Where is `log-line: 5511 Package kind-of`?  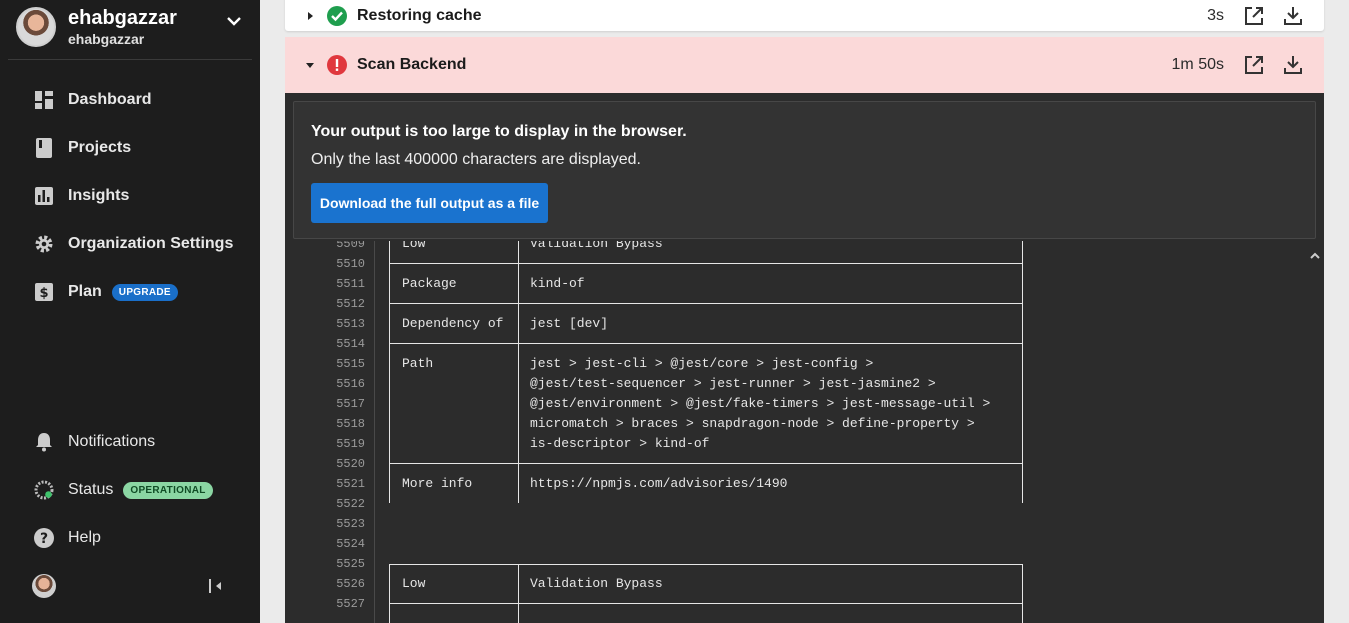 log-line: 5511 Package kind-of is located at coordinates (804, 284).